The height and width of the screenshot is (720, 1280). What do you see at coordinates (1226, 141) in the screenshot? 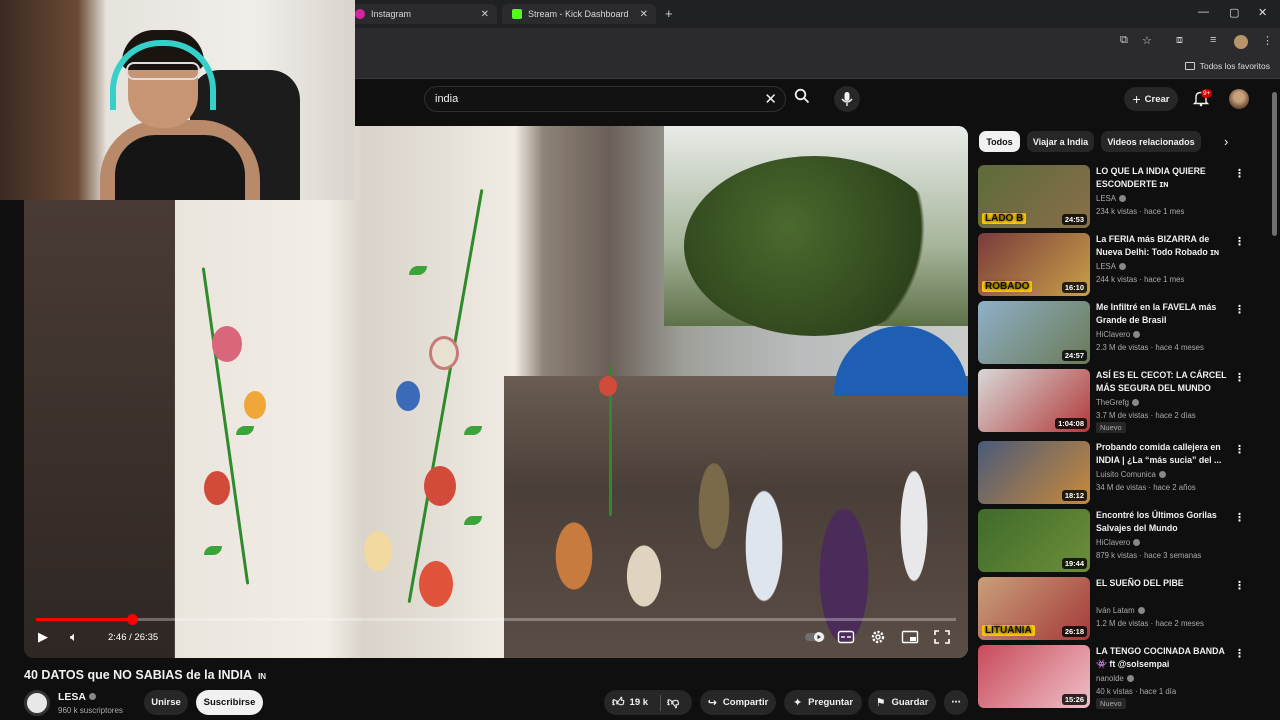
I see `chevron-right-icon: ›` at bounding box center [1226, 141].